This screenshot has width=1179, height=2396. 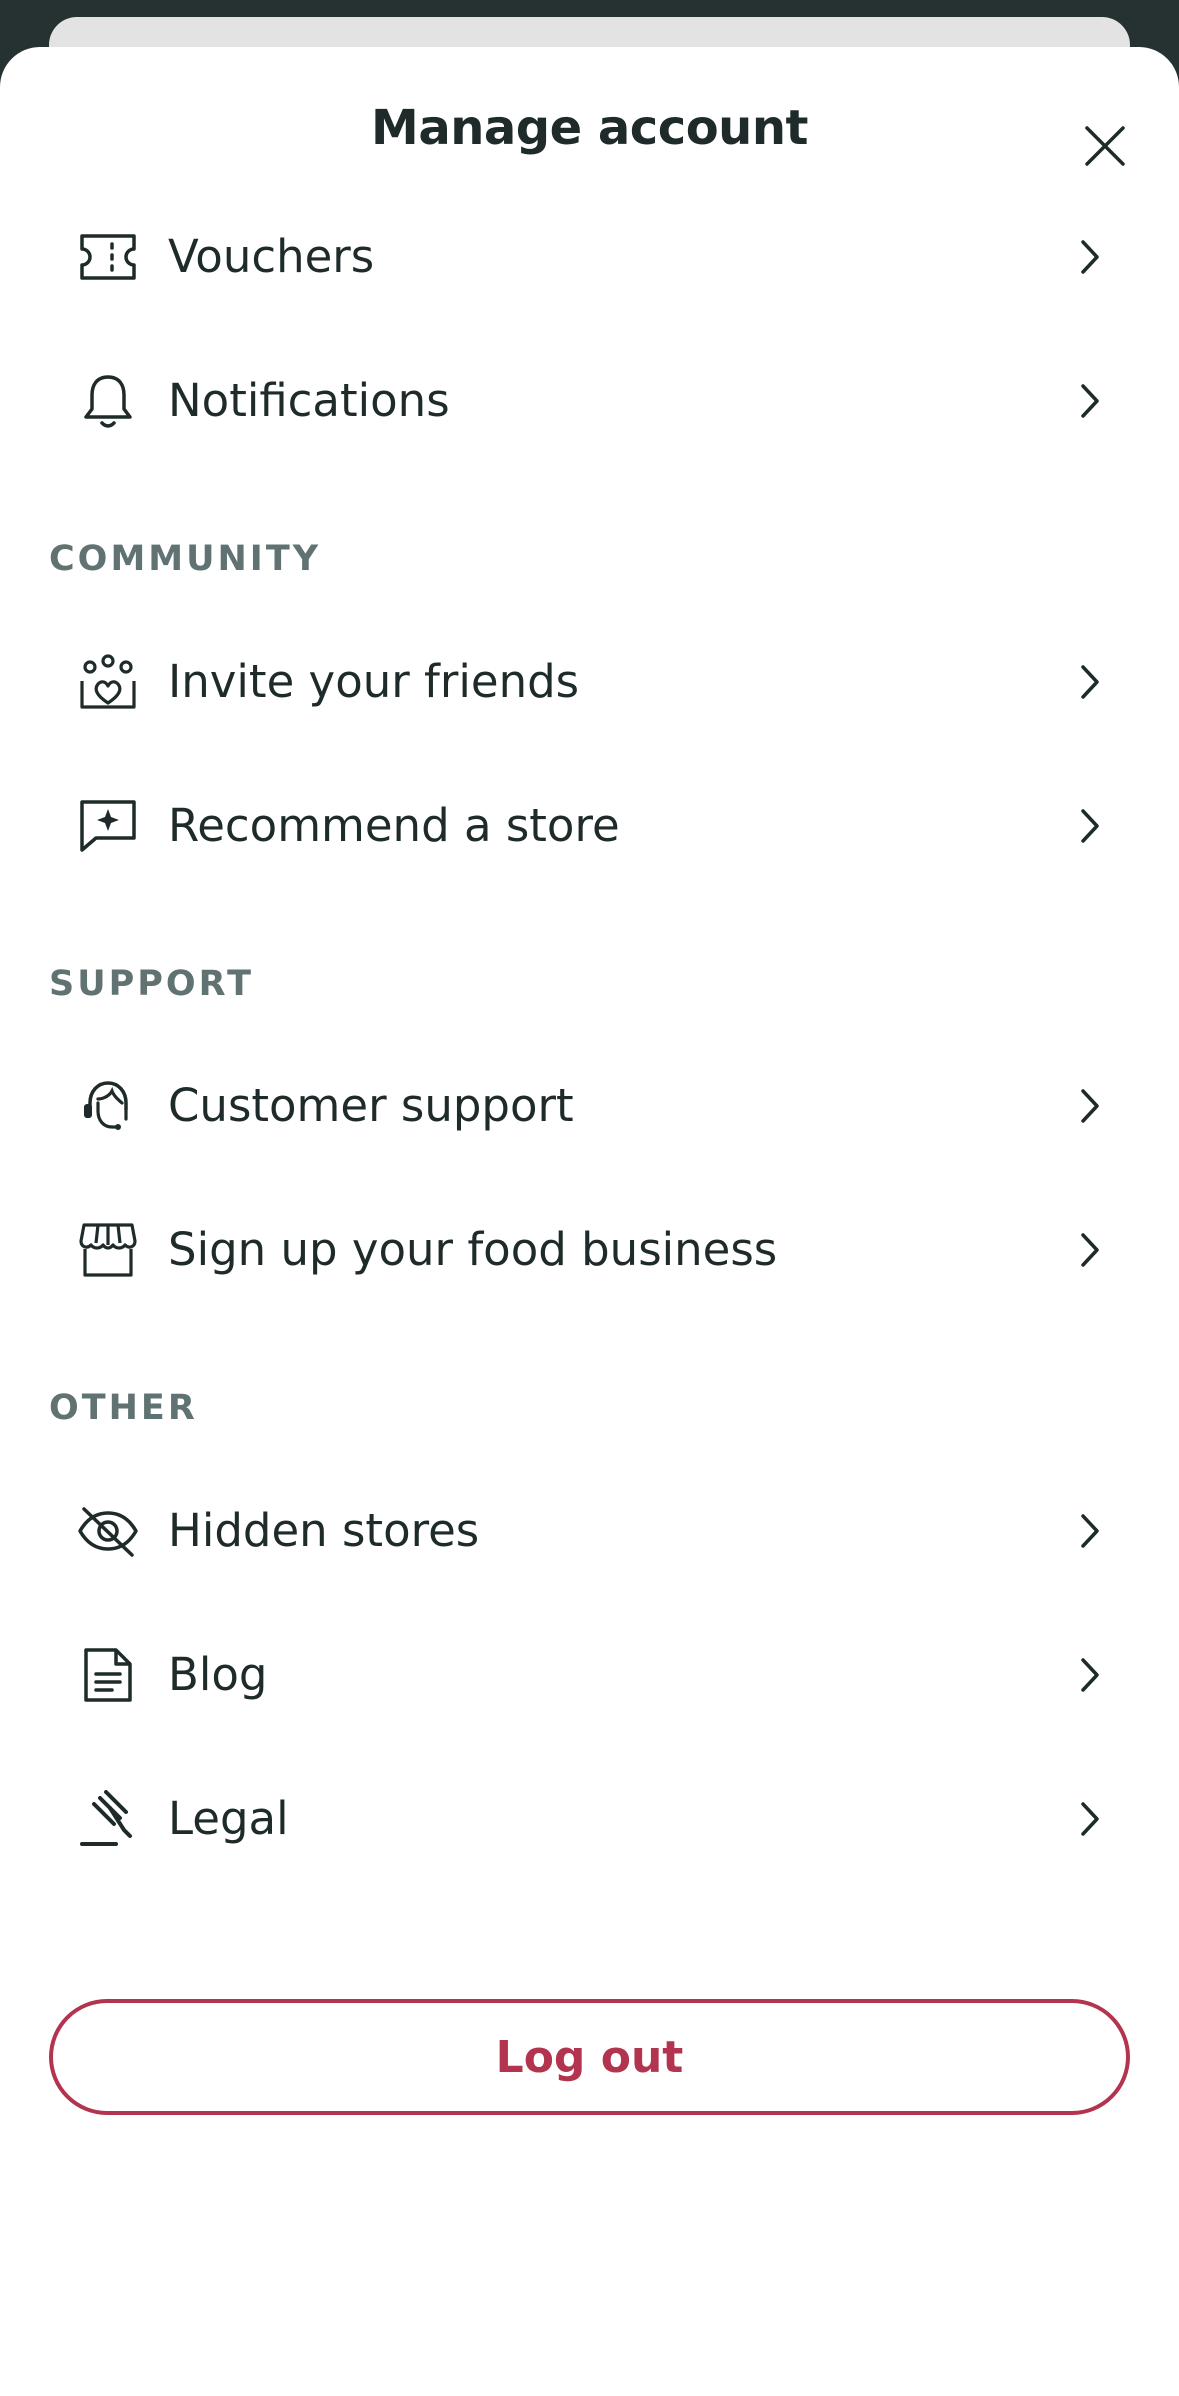 I want to click on section-title-support: SUPPORT, so click(x=151, y=984).